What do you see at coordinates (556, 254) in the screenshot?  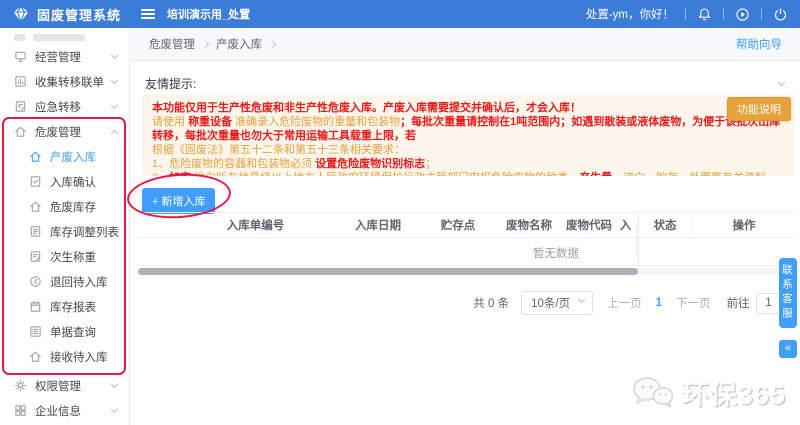 I see `empty-table-text: 暂无数据` at bounding box center [556, 254].